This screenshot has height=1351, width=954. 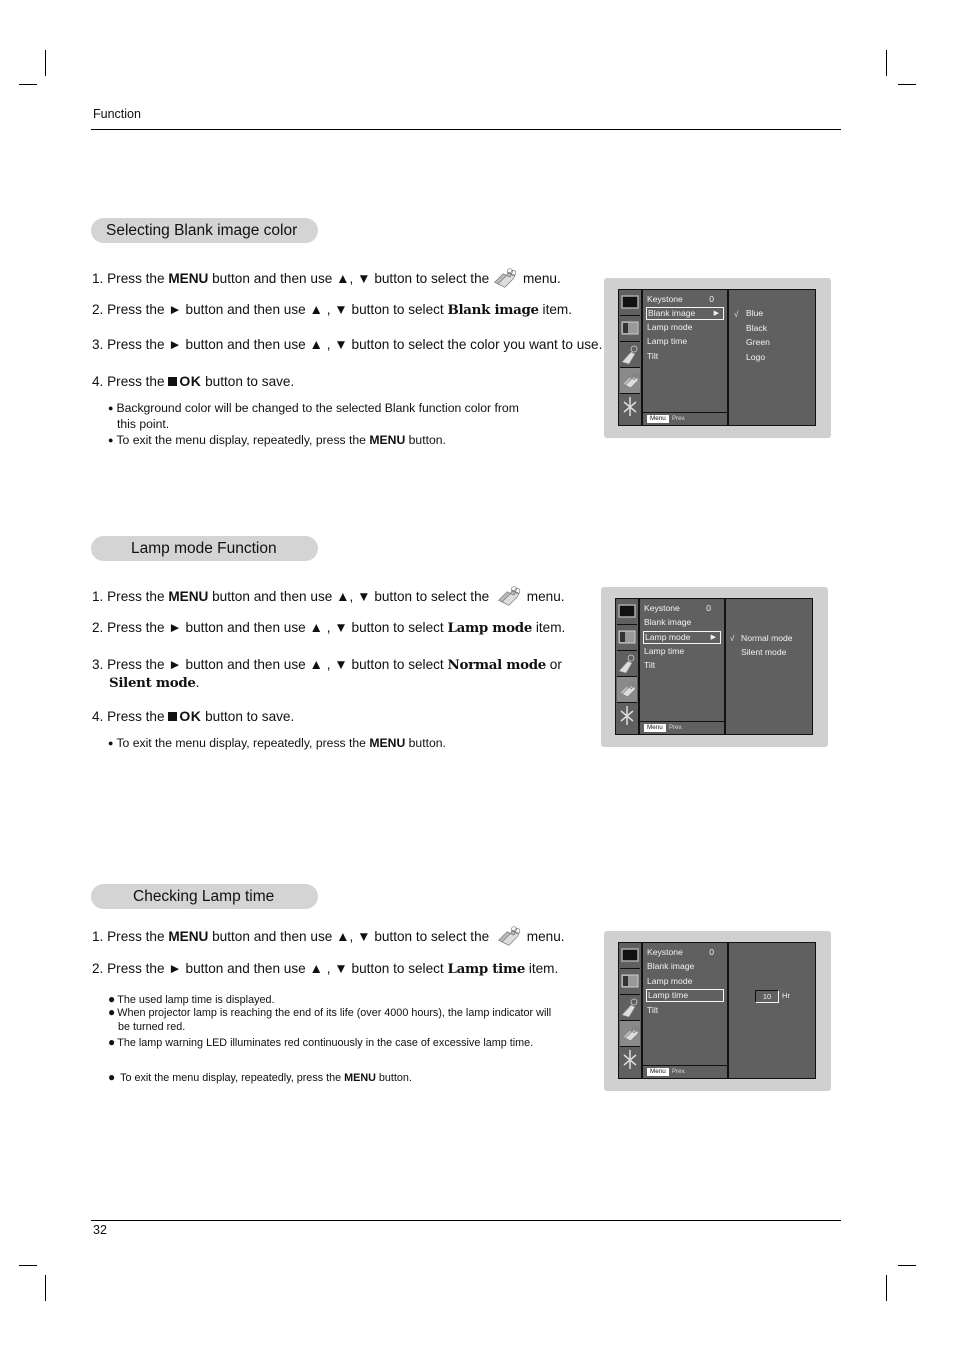 What do you see at coordinates (685, 1071) in the screenshot?
I see `osd-bottom-bar: Menu Prev.` at bounding box center [685, 1071].